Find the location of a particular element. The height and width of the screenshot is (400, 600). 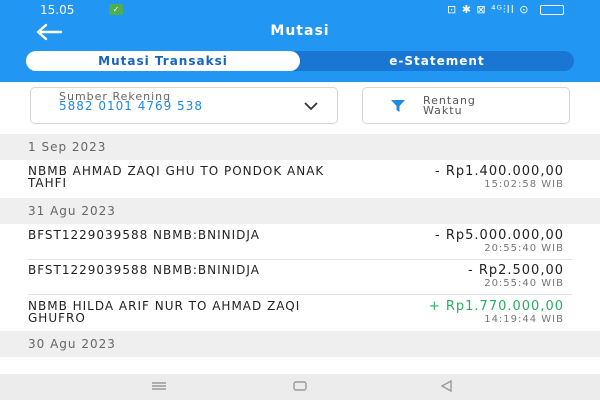

account-number: 5882 0101 4769 538 is located at coordinates (131, 106).